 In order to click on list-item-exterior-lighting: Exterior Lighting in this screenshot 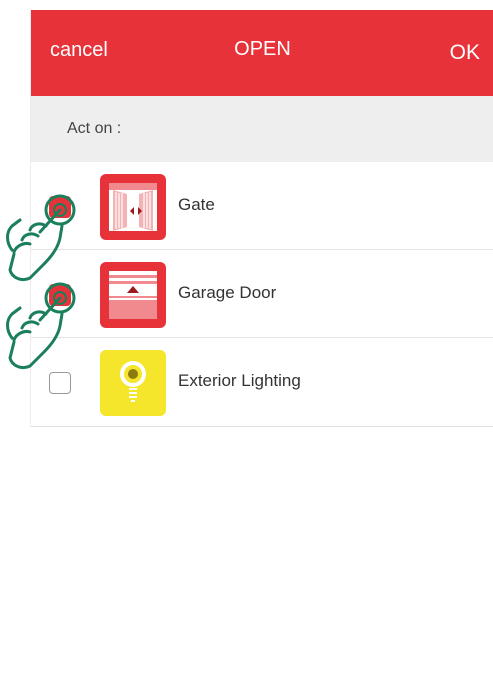, I will do `click(262, 381)`.